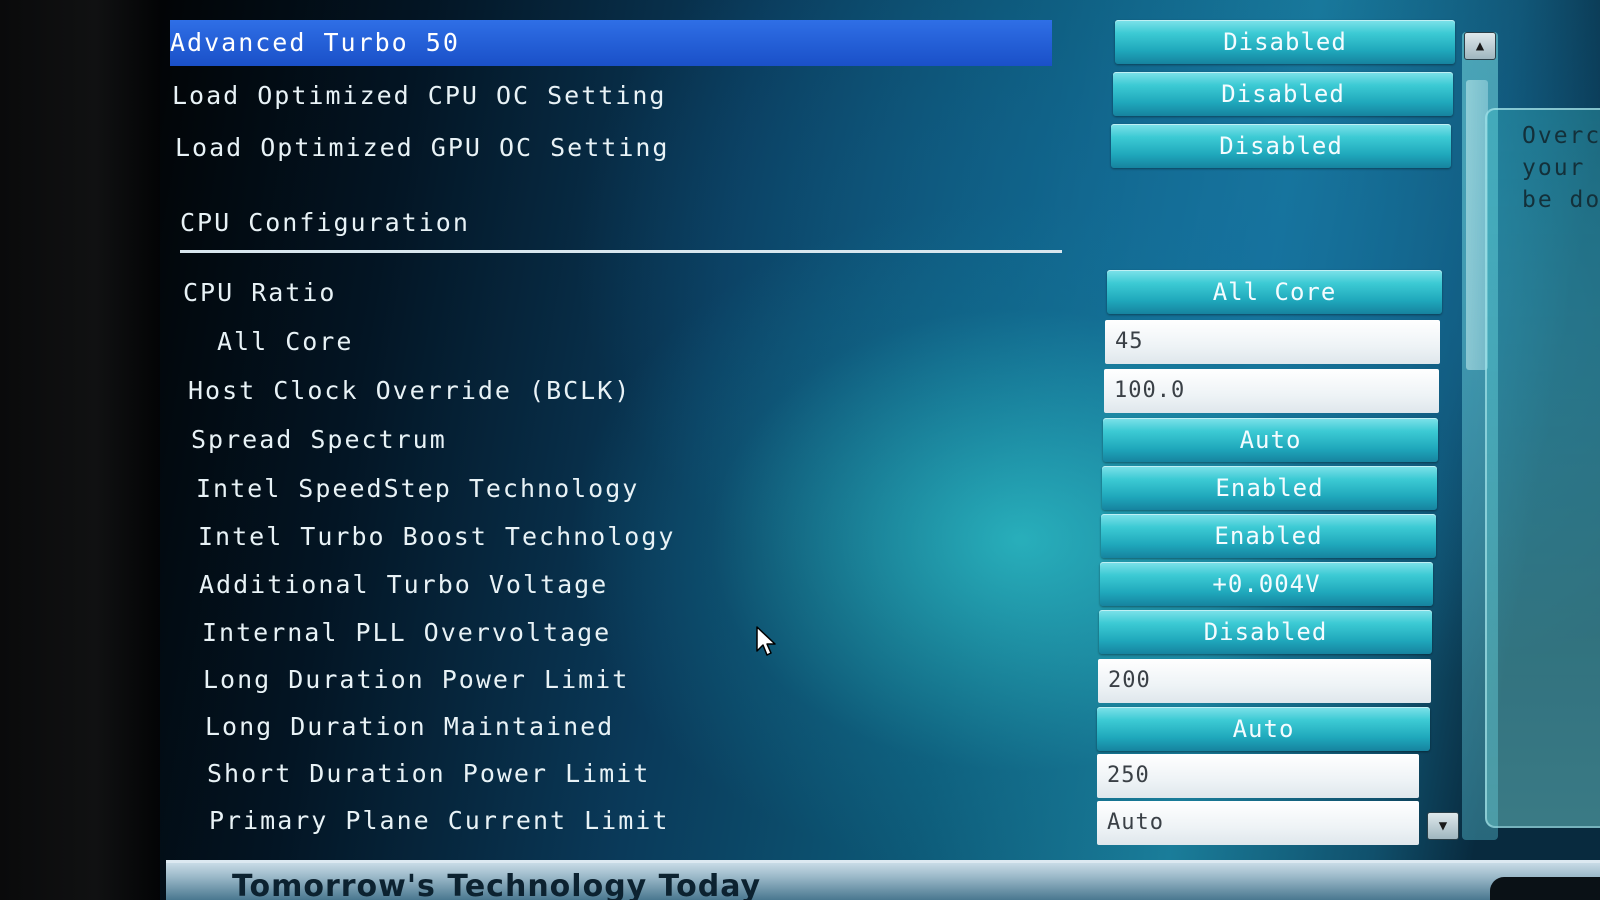  What do you see at coordinates (416, 679) in the screenshot?
I see `long-duration-power-limit-label: Long Duration Power Limit` at bounding box center [416, 679].